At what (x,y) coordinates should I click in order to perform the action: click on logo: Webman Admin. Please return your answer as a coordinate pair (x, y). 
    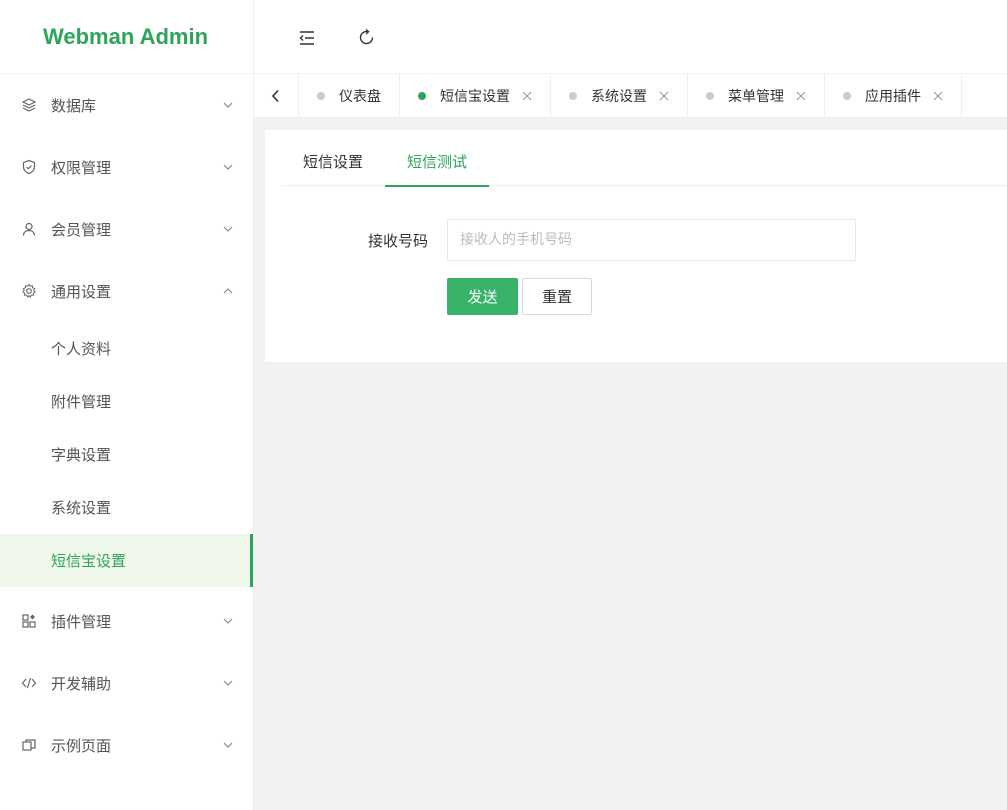
    Looking at the image, I should click on (126, 37).